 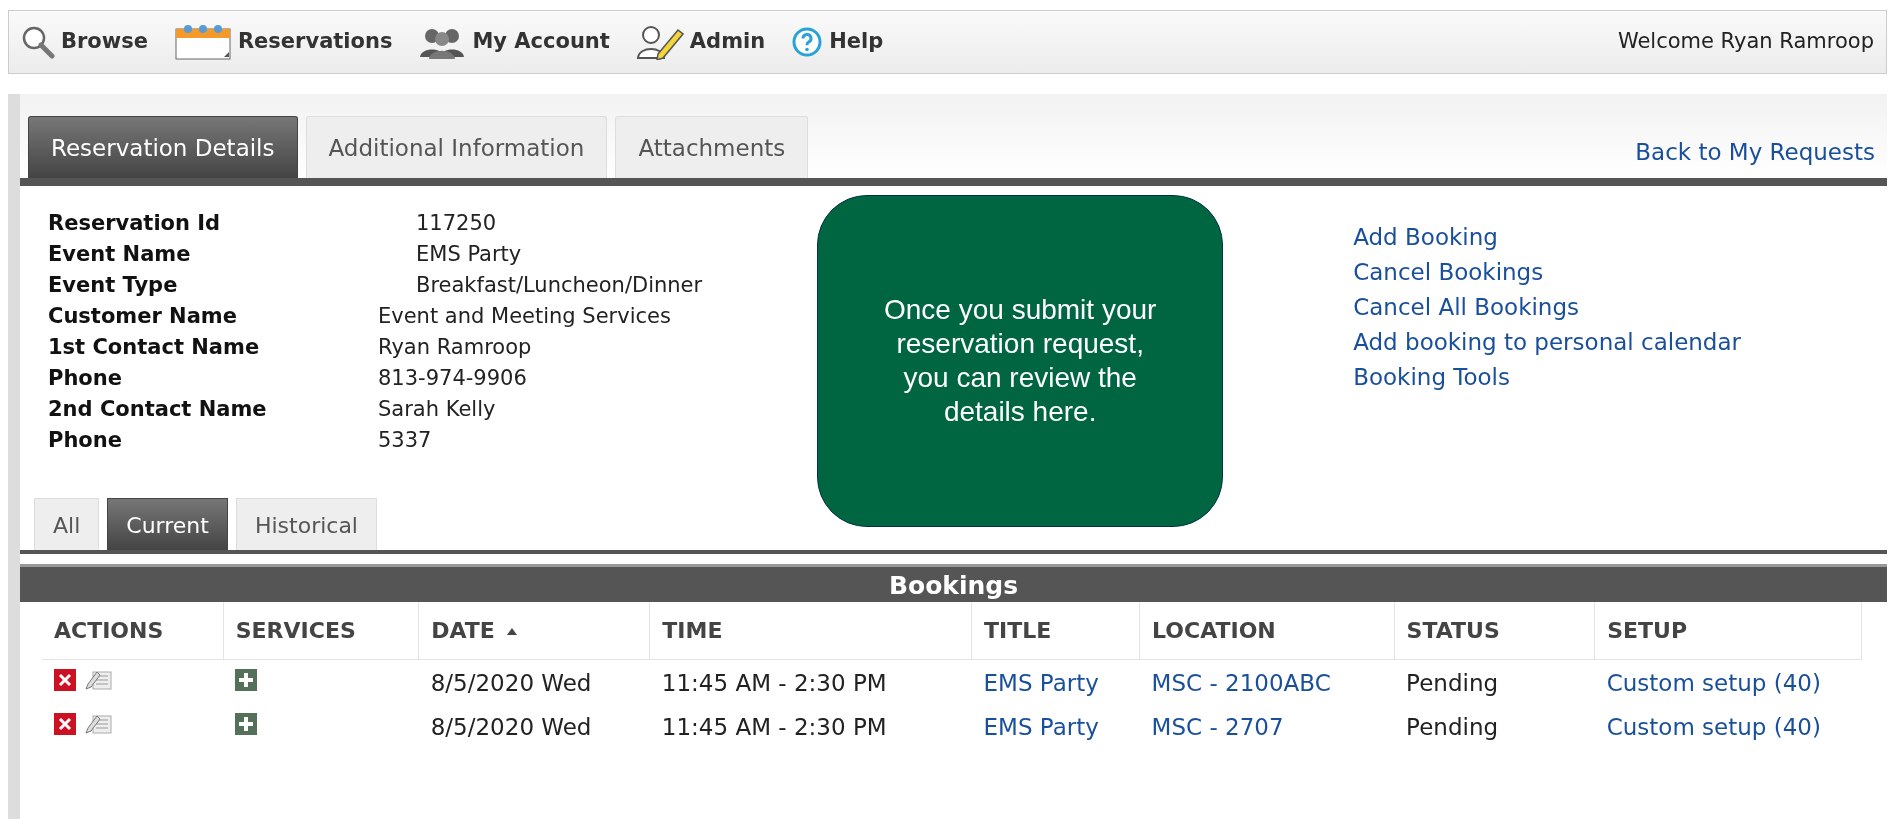 I want to click on welcome-text: Welcome Ryan Ramroop, so click(x=1745, y=42).